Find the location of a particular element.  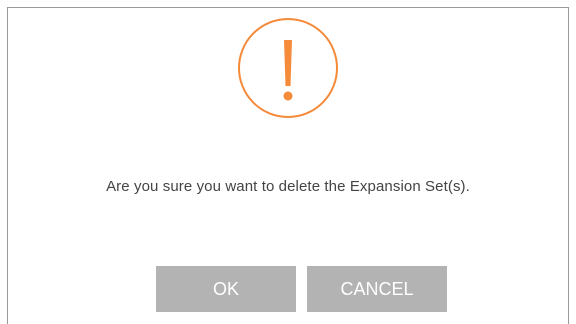

exclamation-mark-icon is located at coordinates (288, 70).